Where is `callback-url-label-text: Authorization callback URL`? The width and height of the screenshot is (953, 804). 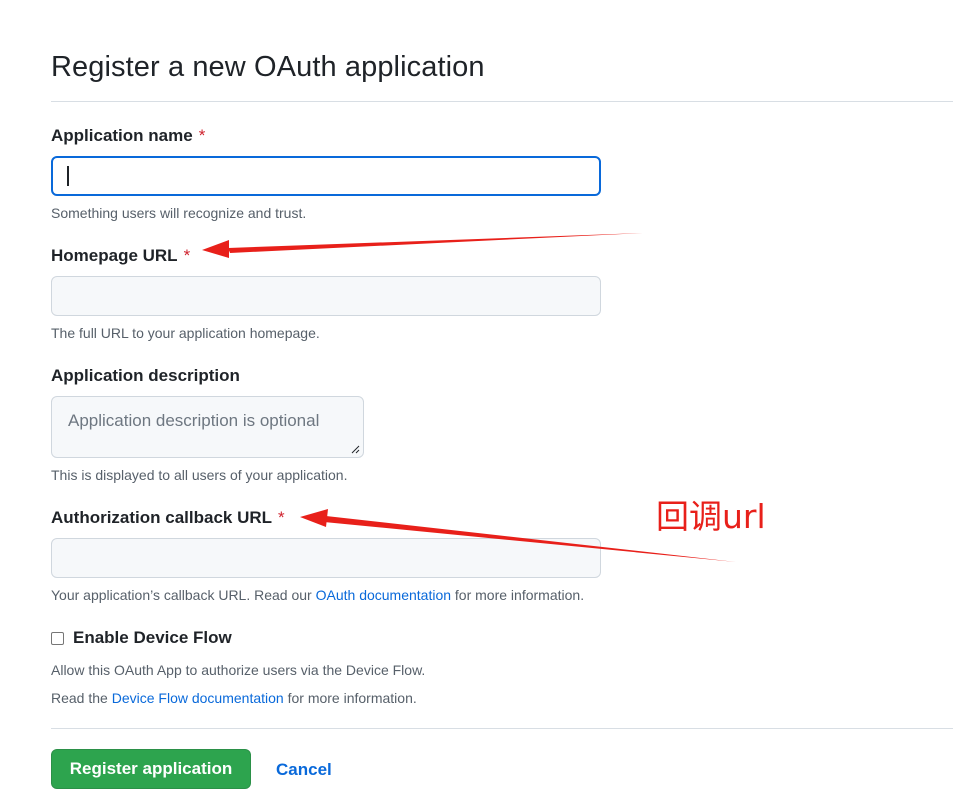 callback-url-label-text: Authorization callback URL is located at coordinates (162, 517).